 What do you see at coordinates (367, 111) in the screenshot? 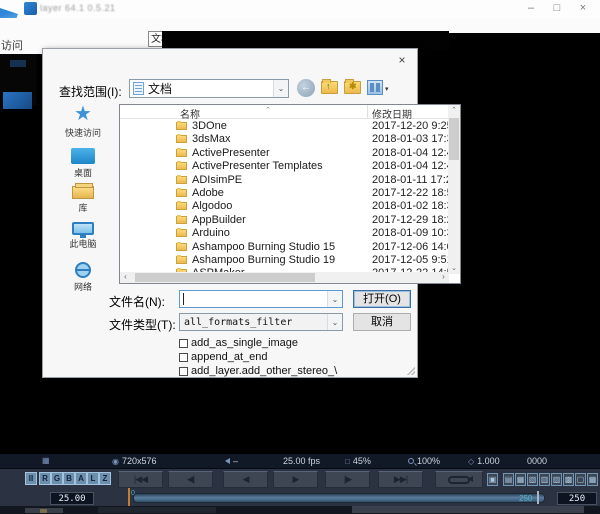
I see `column-separator` at bounding box center [367, 111].